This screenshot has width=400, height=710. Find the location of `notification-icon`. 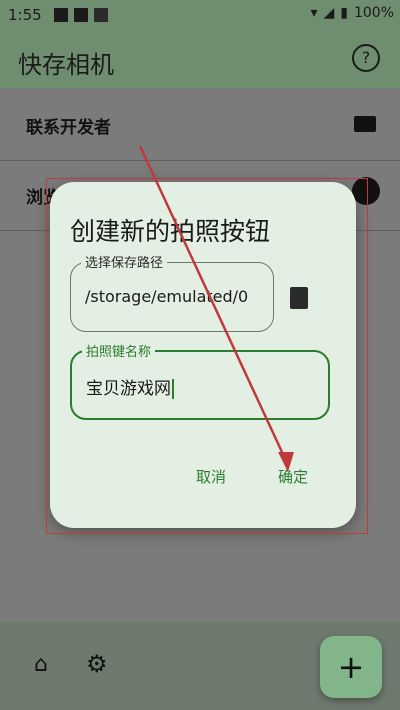

notification-icon is located at coordinates (61, 15).